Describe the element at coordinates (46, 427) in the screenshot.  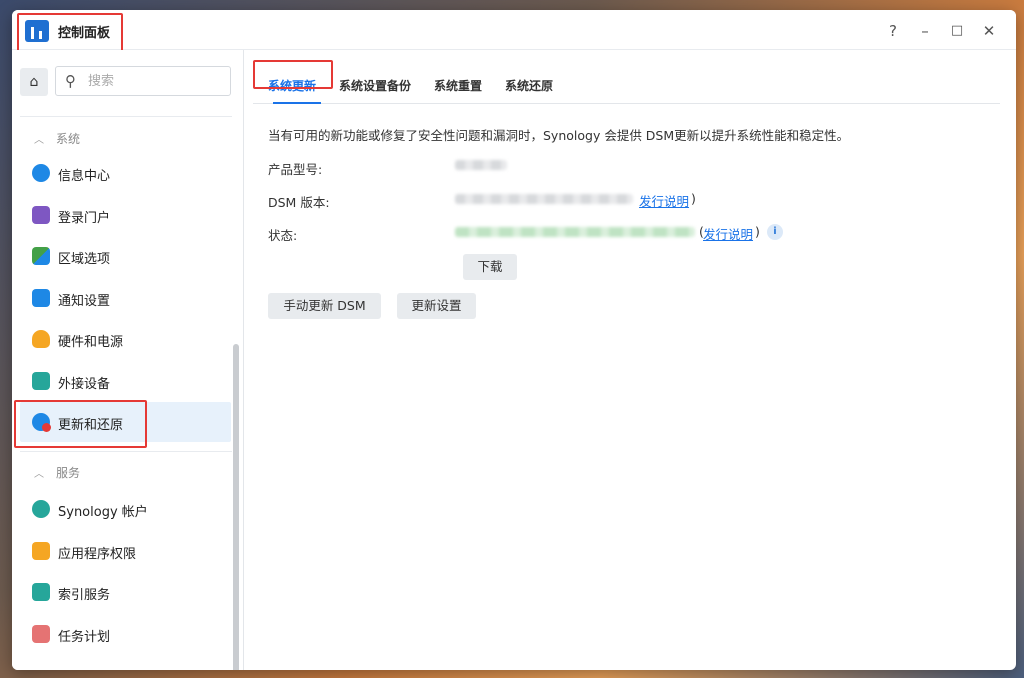
I see `alert-dot` at that location.